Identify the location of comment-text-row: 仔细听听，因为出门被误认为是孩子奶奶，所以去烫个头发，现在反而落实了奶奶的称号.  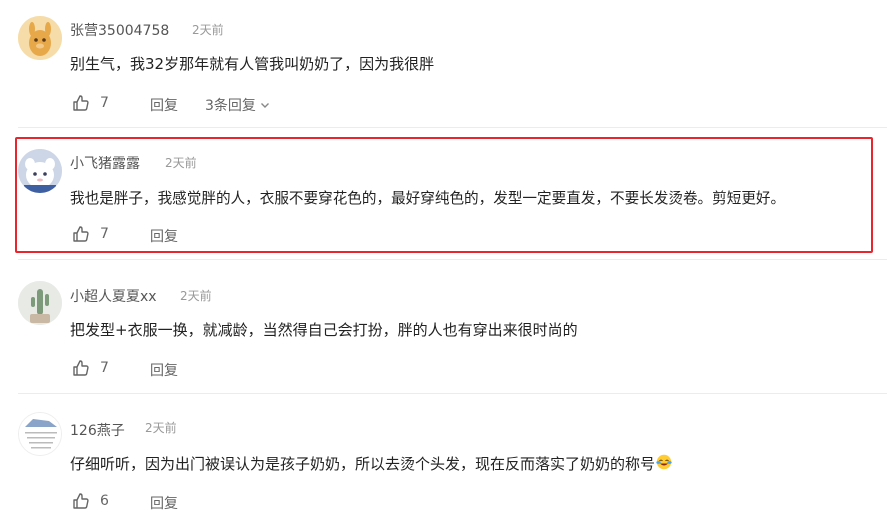
(371, 463).